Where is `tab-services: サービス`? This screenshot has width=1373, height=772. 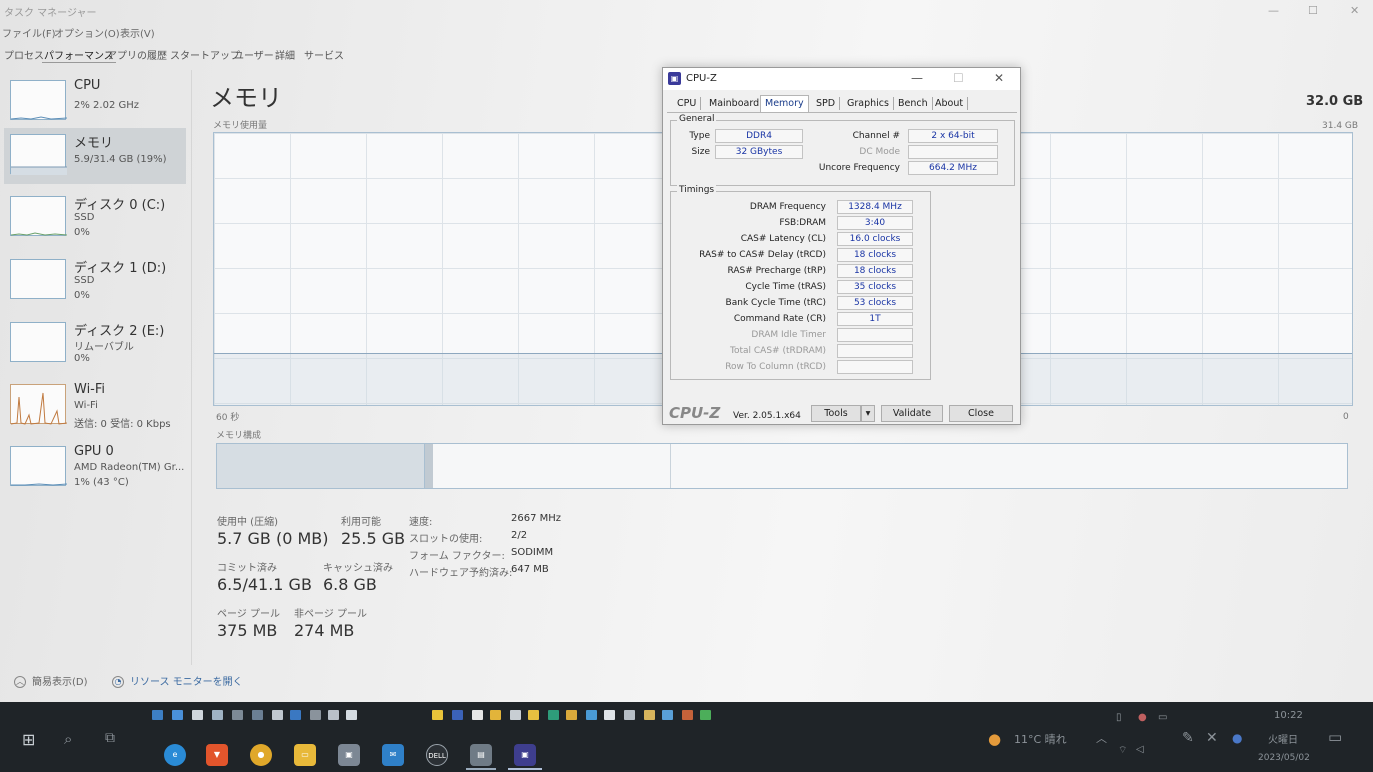
tab-services: サービス is located at coordinates (324, 54).